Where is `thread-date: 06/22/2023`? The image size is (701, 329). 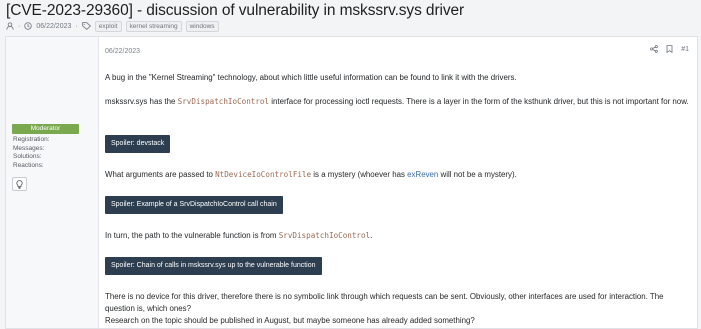
thread-date: 06/22/2023 is located at coordinates (53, 26).